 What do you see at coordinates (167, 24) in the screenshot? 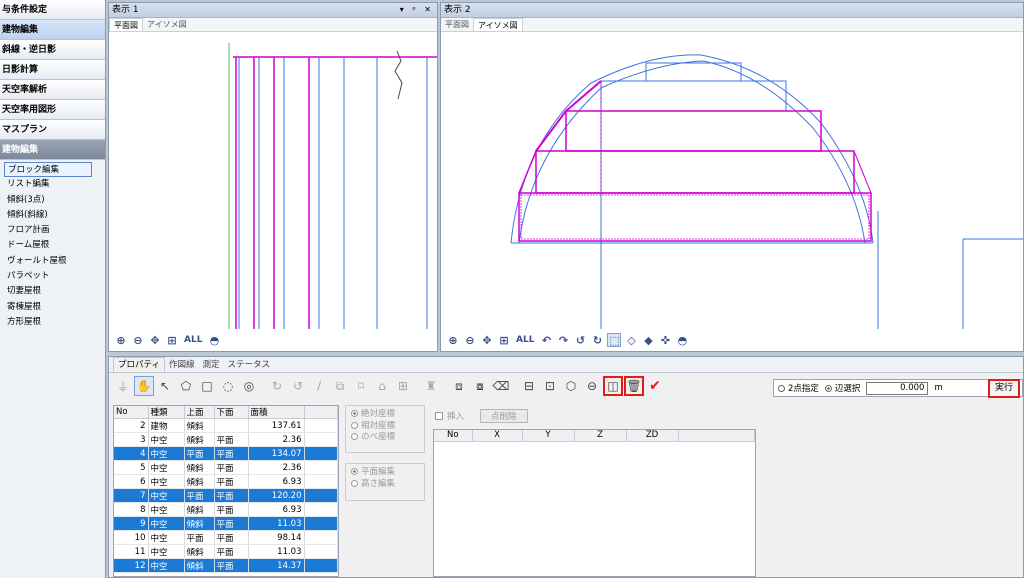
I see `view1-tab-isometric: アイソメ図` at bounding box center [167, 24].